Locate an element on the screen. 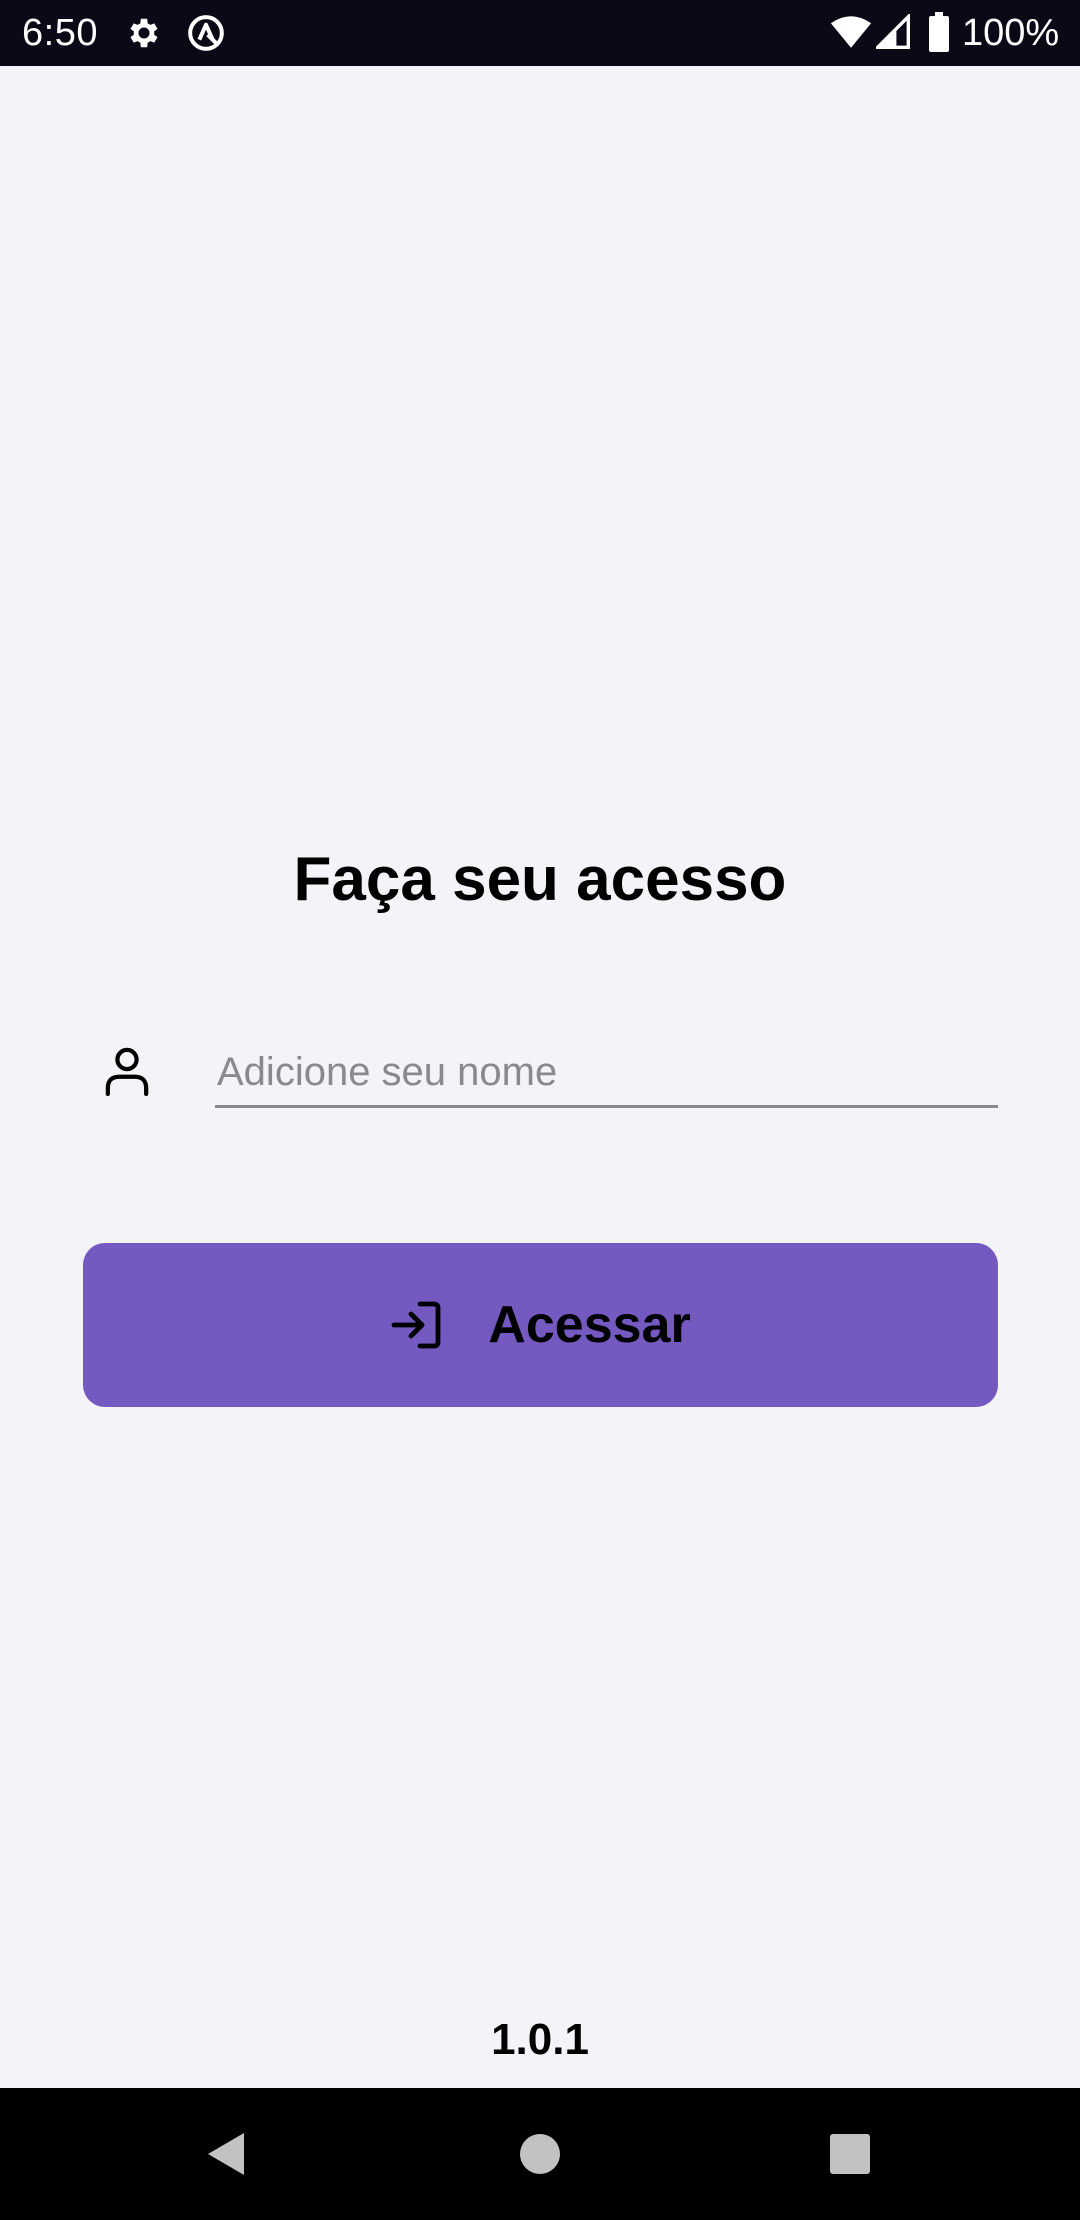 The height and width of the screenshot is (2220, 1080). wifi-icon is located at coordinates (851, 32).